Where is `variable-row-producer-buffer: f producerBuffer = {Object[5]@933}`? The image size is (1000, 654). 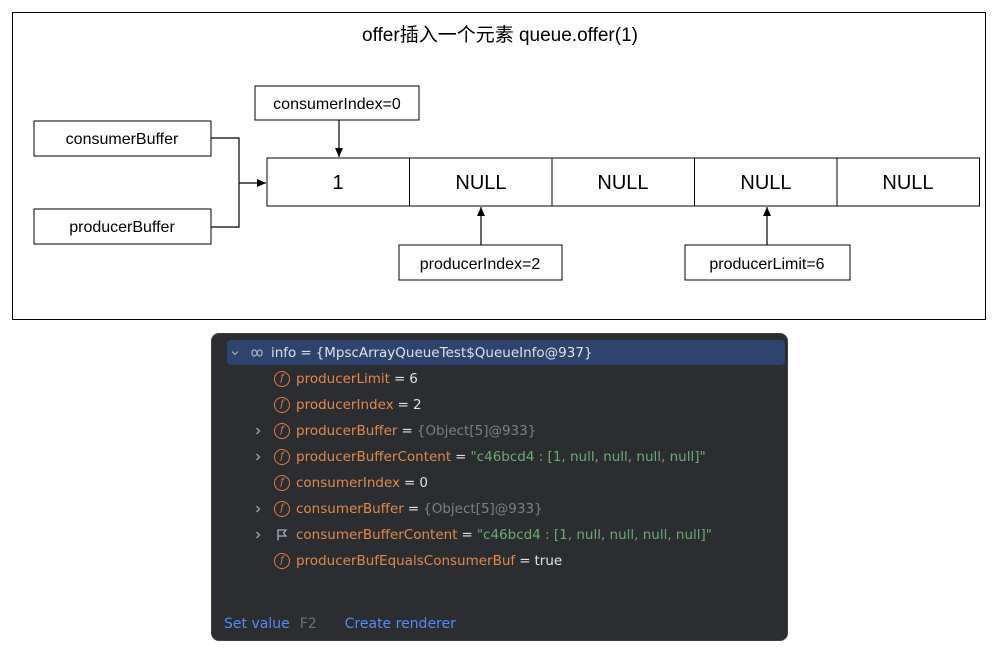
variable-row-producer-buffer: f producerBuffer = {Object[5]@933} is located at coordinates (394, 430).